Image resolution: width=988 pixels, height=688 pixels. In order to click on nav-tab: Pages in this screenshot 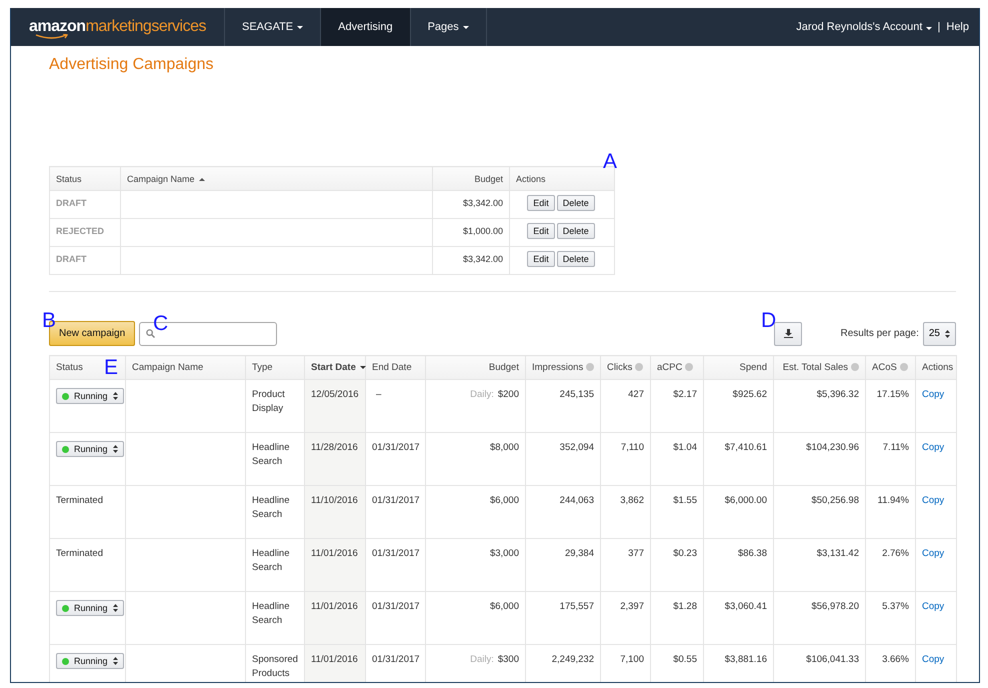, I will do `click(448, 27)`.